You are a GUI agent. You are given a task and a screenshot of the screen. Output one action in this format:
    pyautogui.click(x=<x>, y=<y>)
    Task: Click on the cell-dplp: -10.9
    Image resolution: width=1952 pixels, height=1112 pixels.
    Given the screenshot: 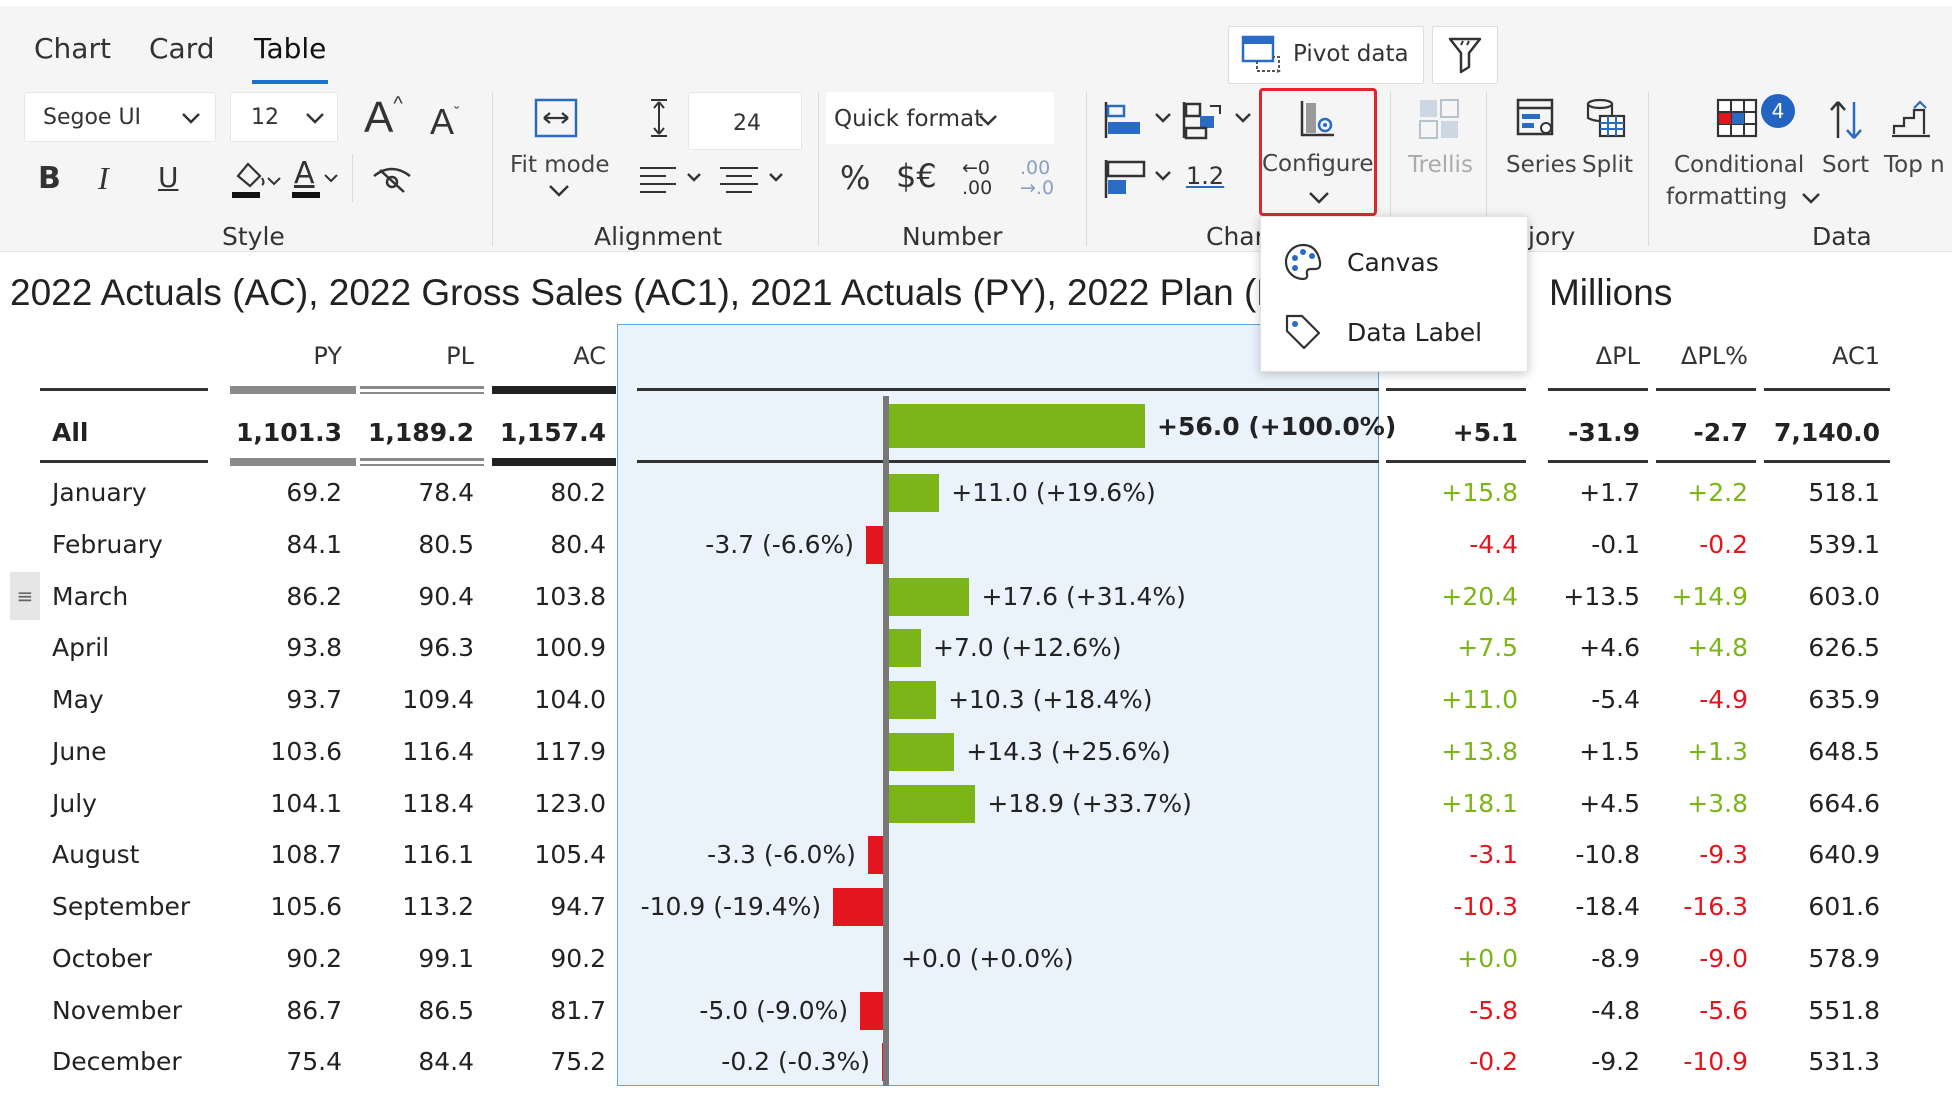 What is the action you would take?
    pyautogui.click(x=1715, y=1062)
    